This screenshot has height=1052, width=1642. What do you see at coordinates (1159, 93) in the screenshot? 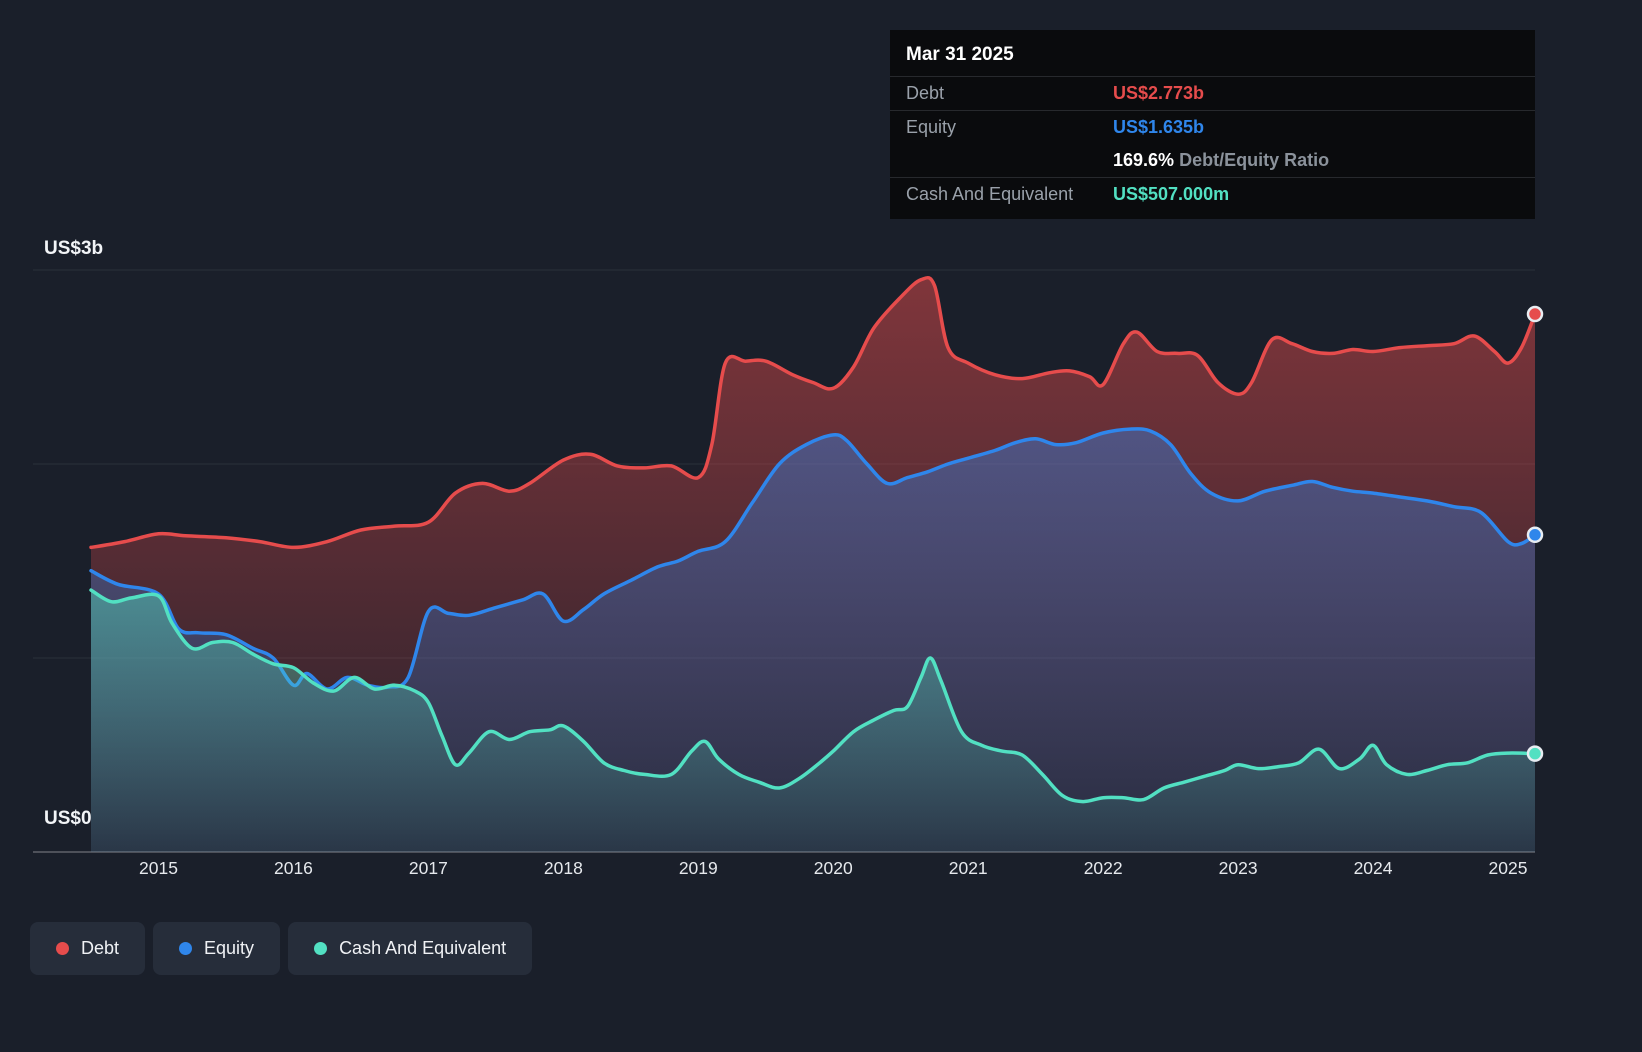
I see `tooltip-debt-value: US$2.773b` at bounding box center [1159, 93].